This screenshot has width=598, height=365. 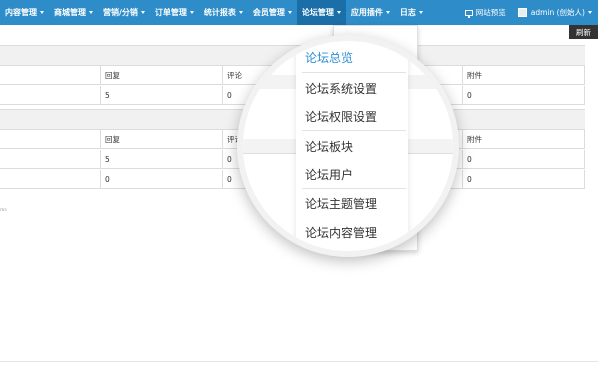 I want to click on nav-right: 网站预览 admin (创始人), so click(x=528, y=12).